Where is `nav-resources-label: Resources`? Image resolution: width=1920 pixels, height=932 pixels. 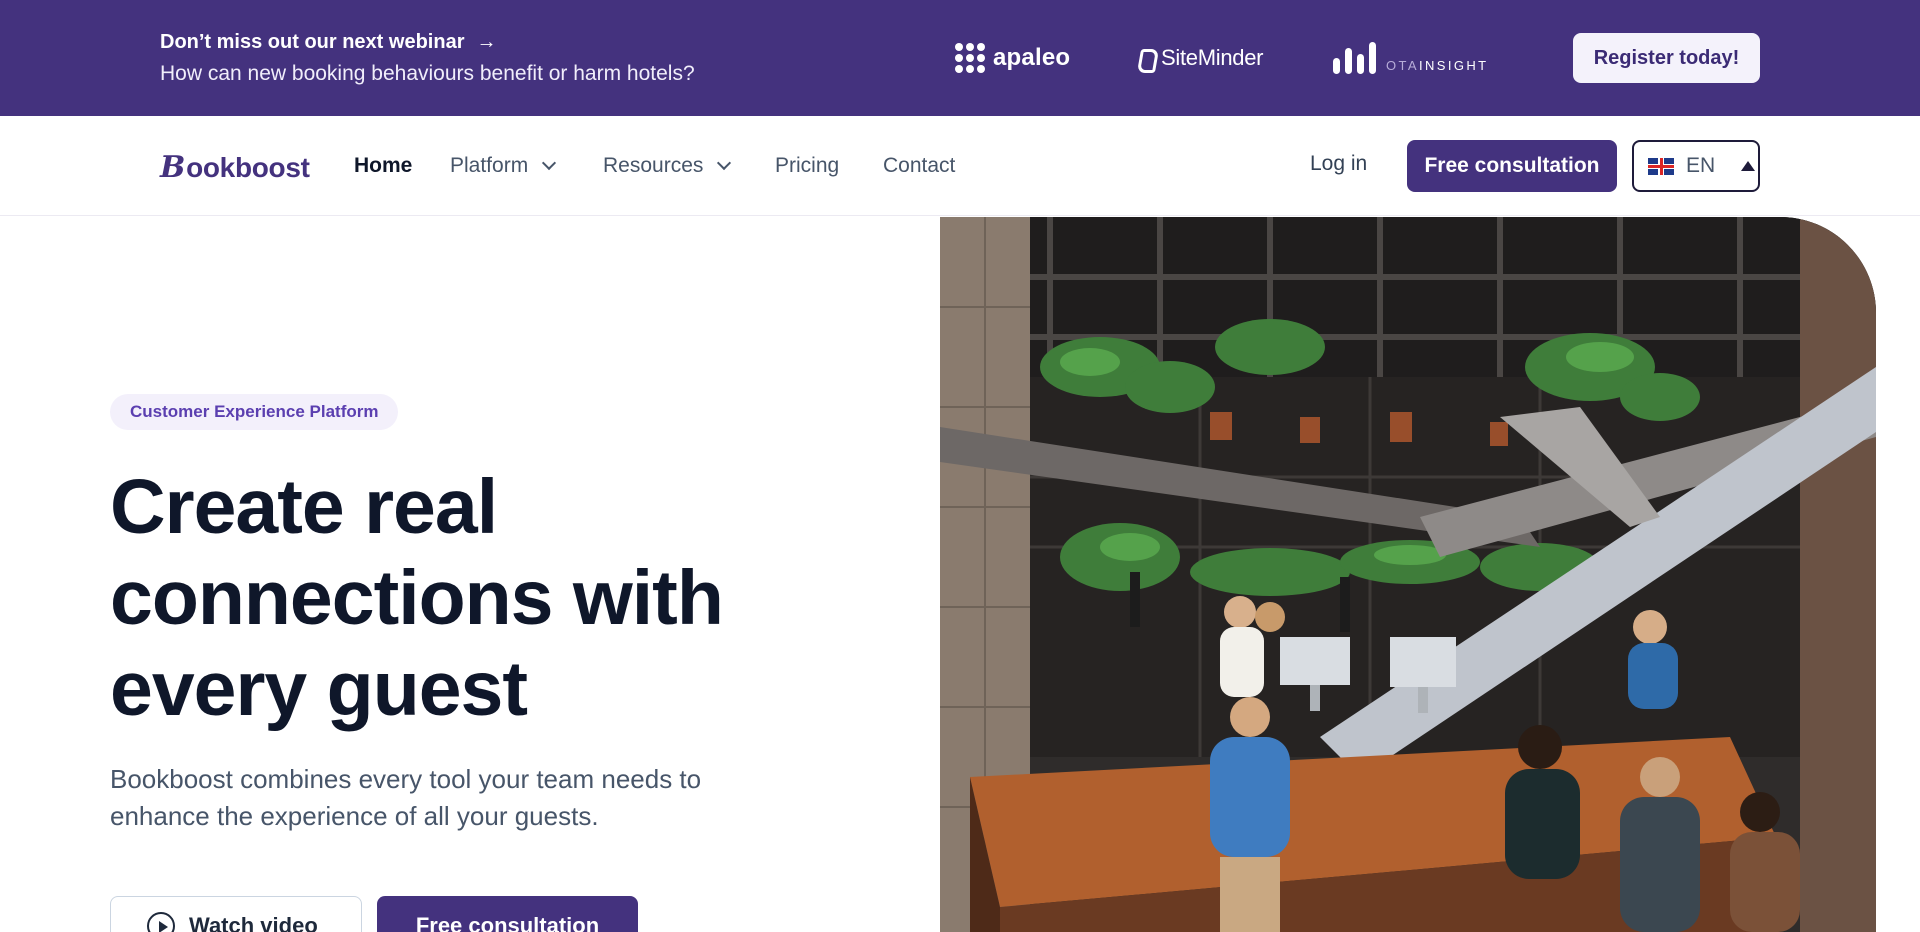
nav-resources-label: Resources is located at coordinates (653, 165).